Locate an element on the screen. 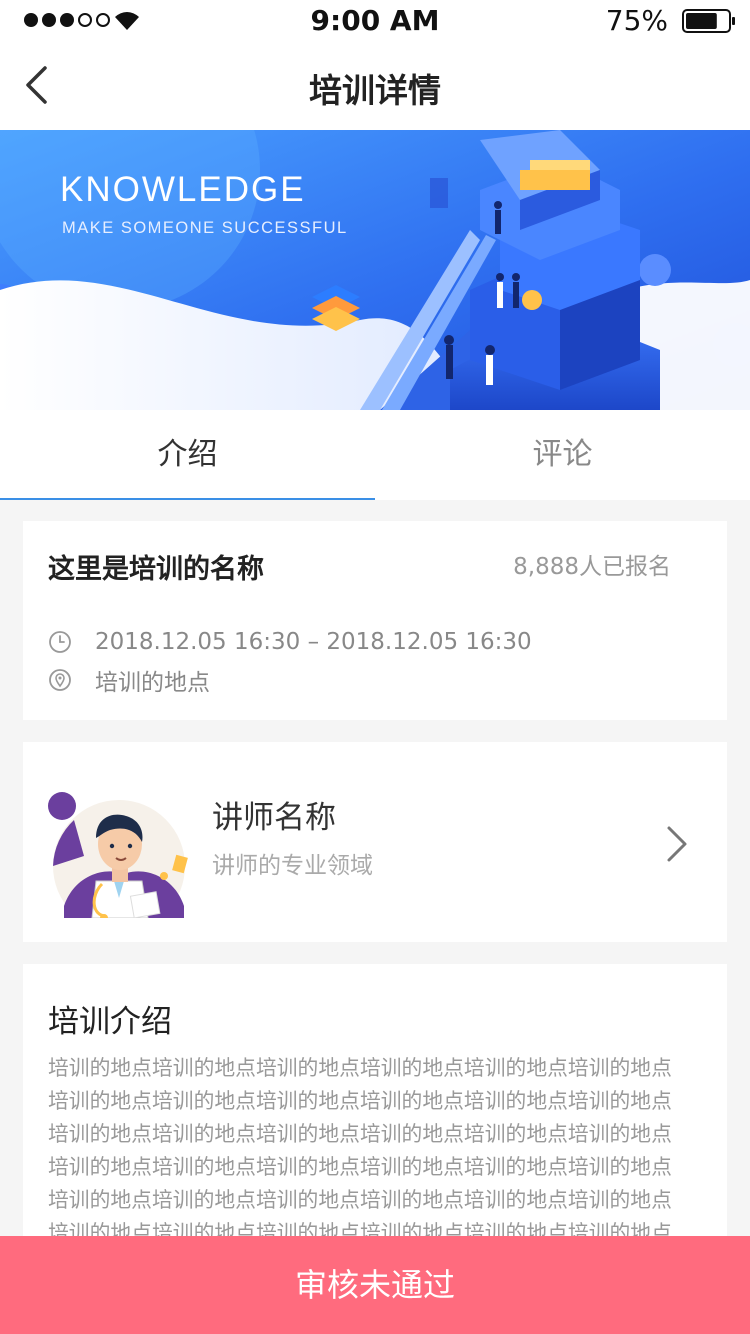 The width and height of the screenshot is (750, 1334). training-name: 这里是培训的名称 is located at coordinates (156, 569).